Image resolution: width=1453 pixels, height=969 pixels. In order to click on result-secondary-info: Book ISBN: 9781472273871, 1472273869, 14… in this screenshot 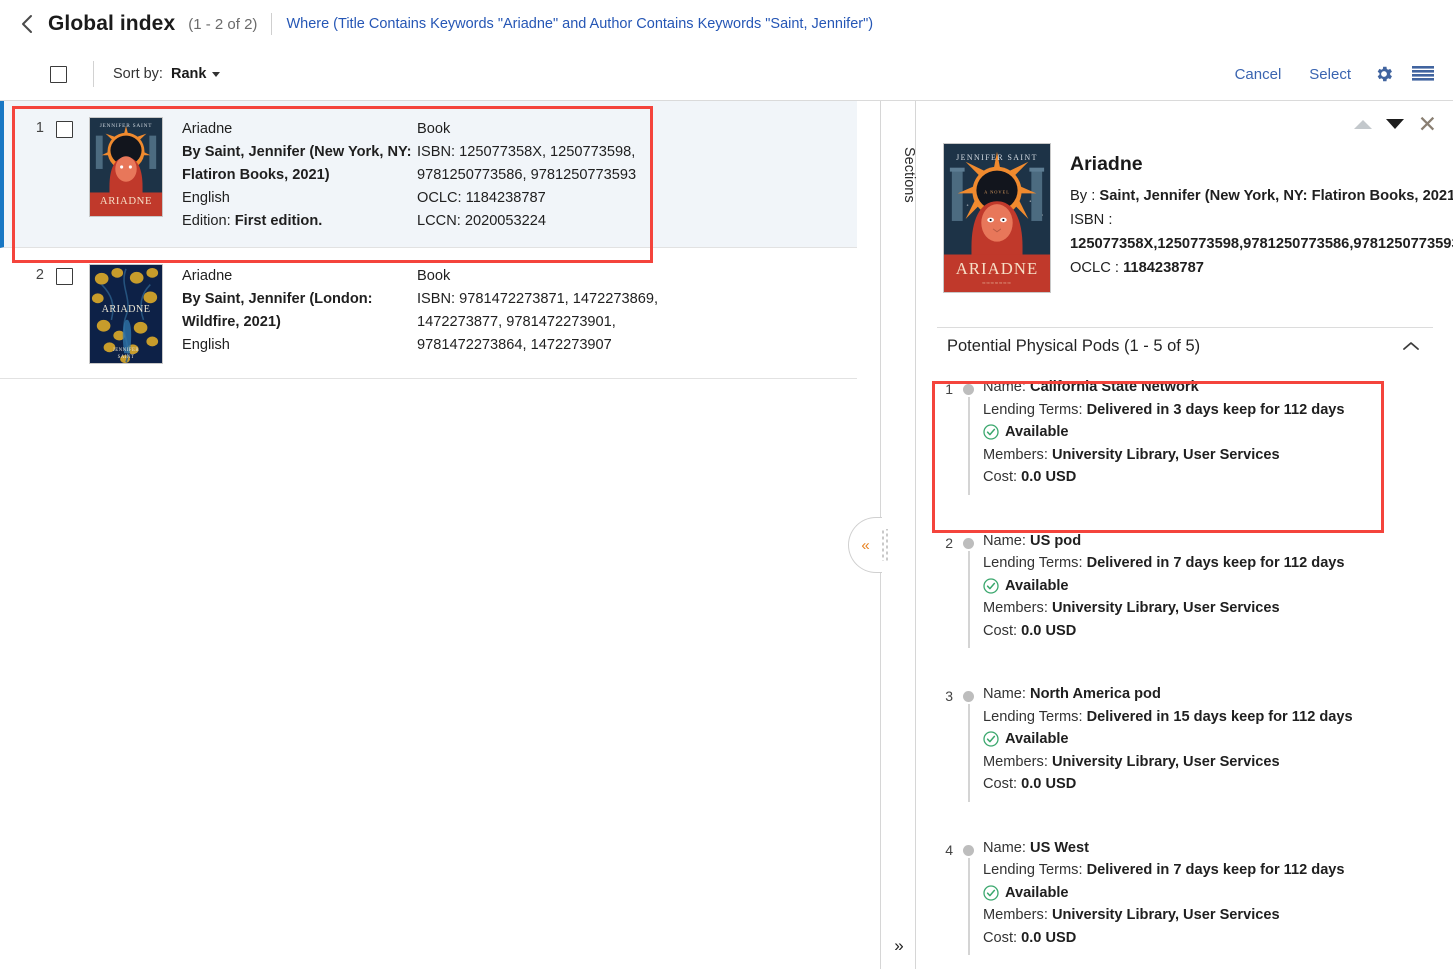, I will do `click(542, 314)`.